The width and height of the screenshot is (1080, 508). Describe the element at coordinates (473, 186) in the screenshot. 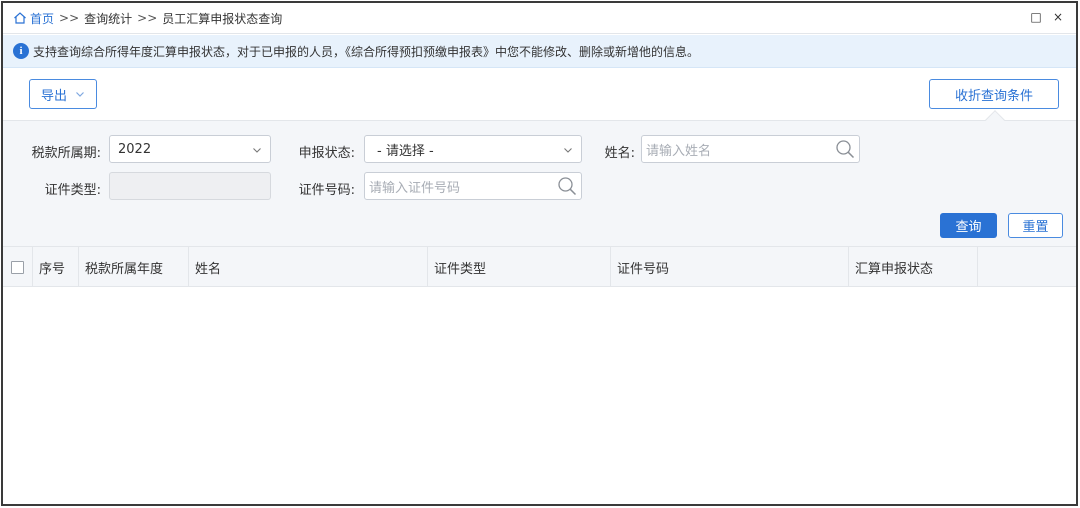

I see `id-number-input: 请输入证件号码` at that location.